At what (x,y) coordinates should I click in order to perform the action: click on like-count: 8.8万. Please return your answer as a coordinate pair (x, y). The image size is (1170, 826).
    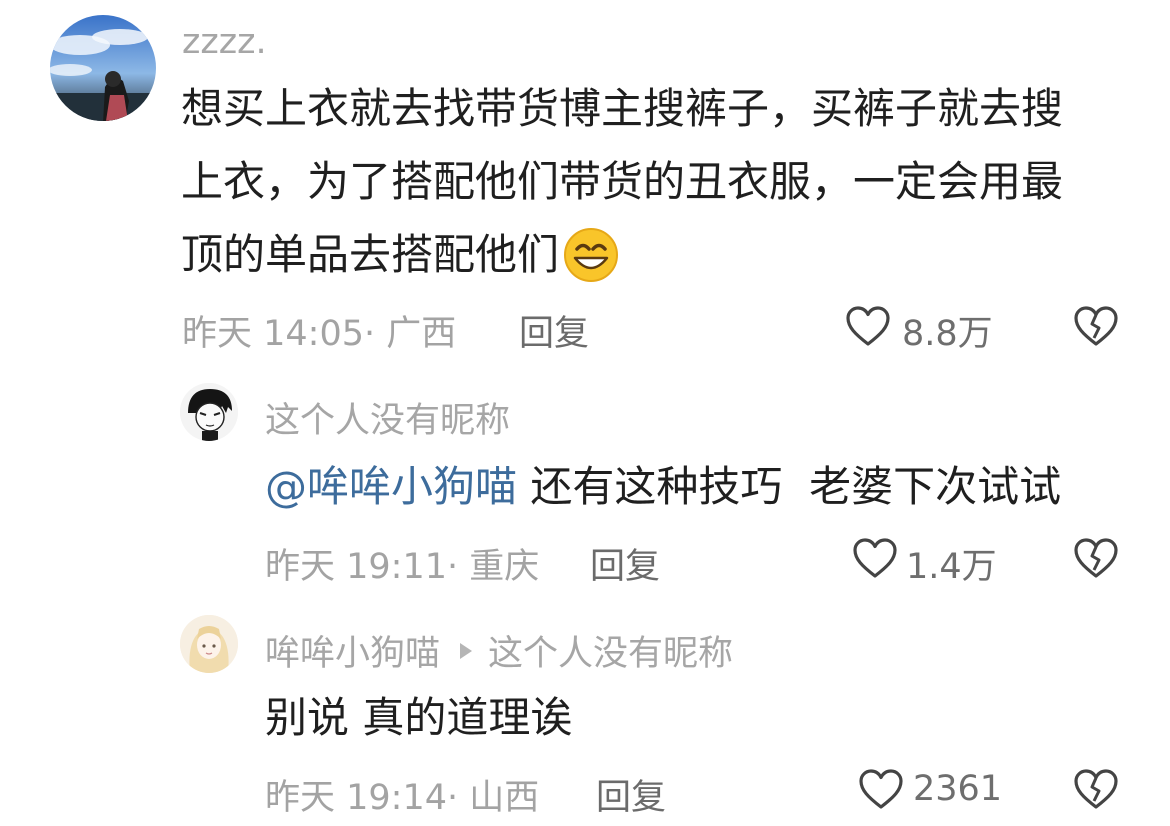
    Looking at the image, I should click on (947, 334).